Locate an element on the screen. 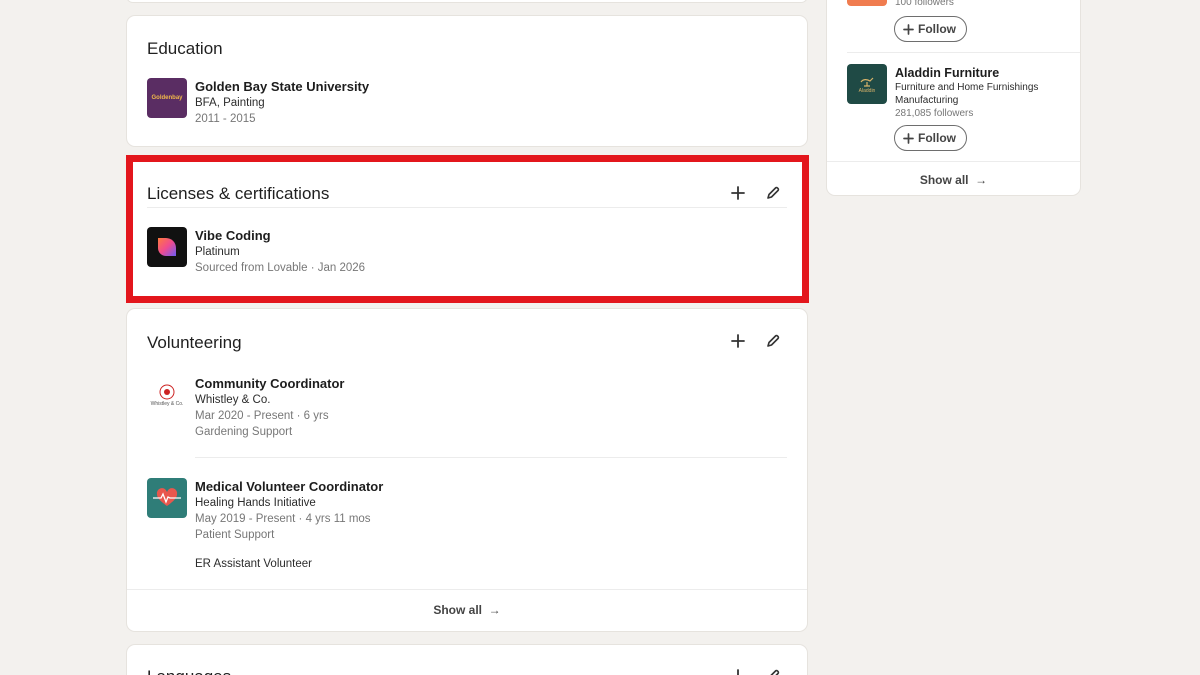 Image resolution: width=1200 pixels, height=675 pixels. company-industry: Furniture and Home Furnishings is located at coordinates (967, 87).